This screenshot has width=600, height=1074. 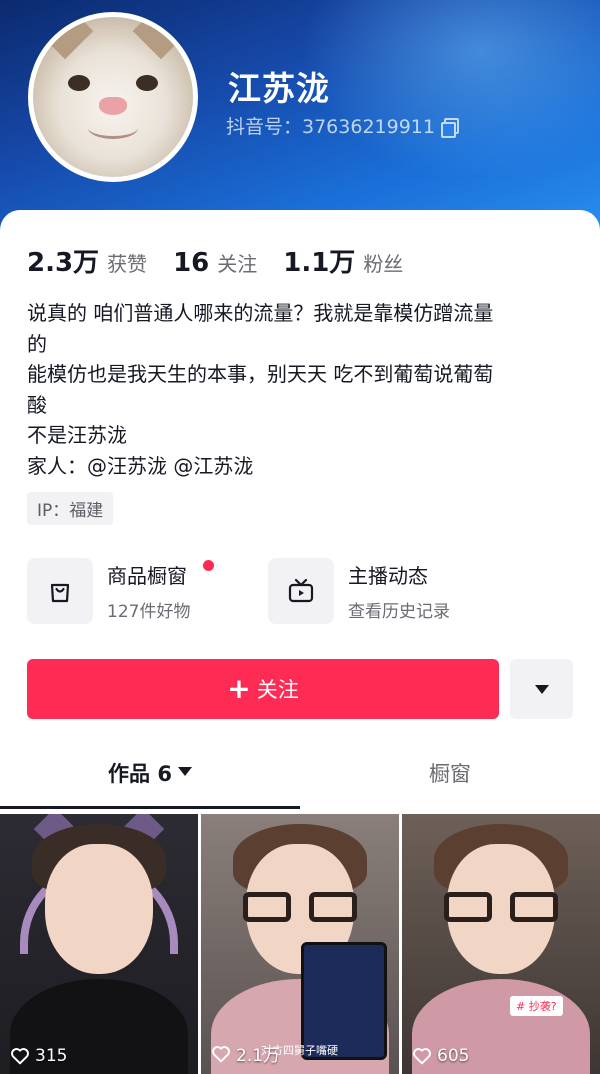 I want to click on video-likes: 605, so click(x=440, y=1056).